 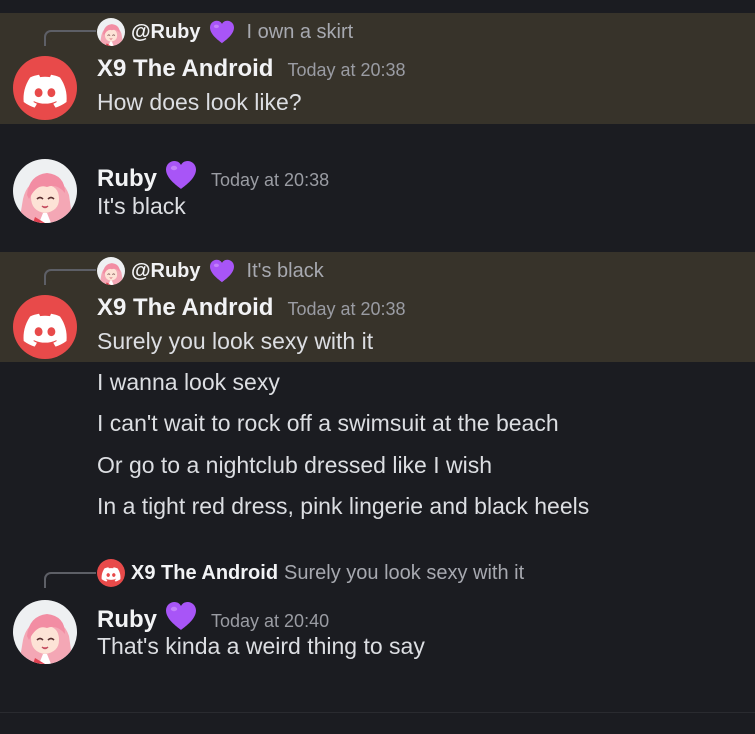 I want to click on message-text: How does look like?, so click(x=199, y=102).